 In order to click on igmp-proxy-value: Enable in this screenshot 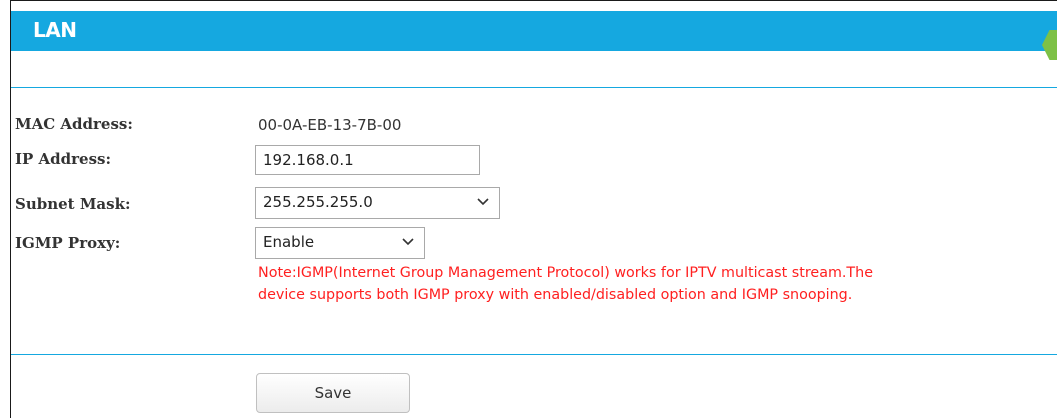, I will do `click(289, 242)`.